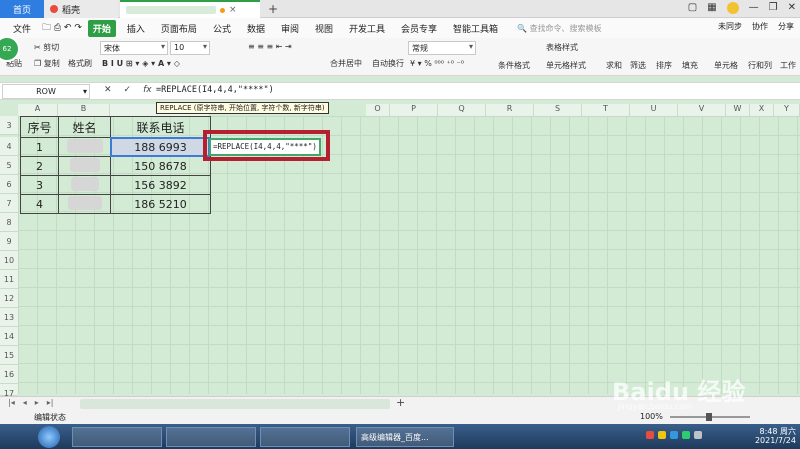 This screenshot has height=449, width=800. Describe the element at coordinates (11, 402) in the screenshot. I see `first-sheet-icon: |◂` at that location.